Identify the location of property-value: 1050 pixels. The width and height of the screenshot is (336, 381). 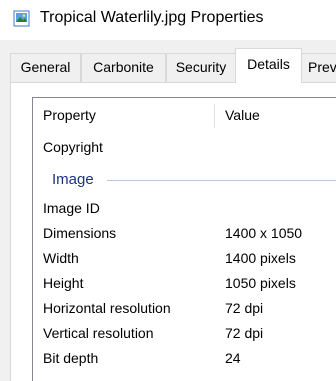
(260, 283).